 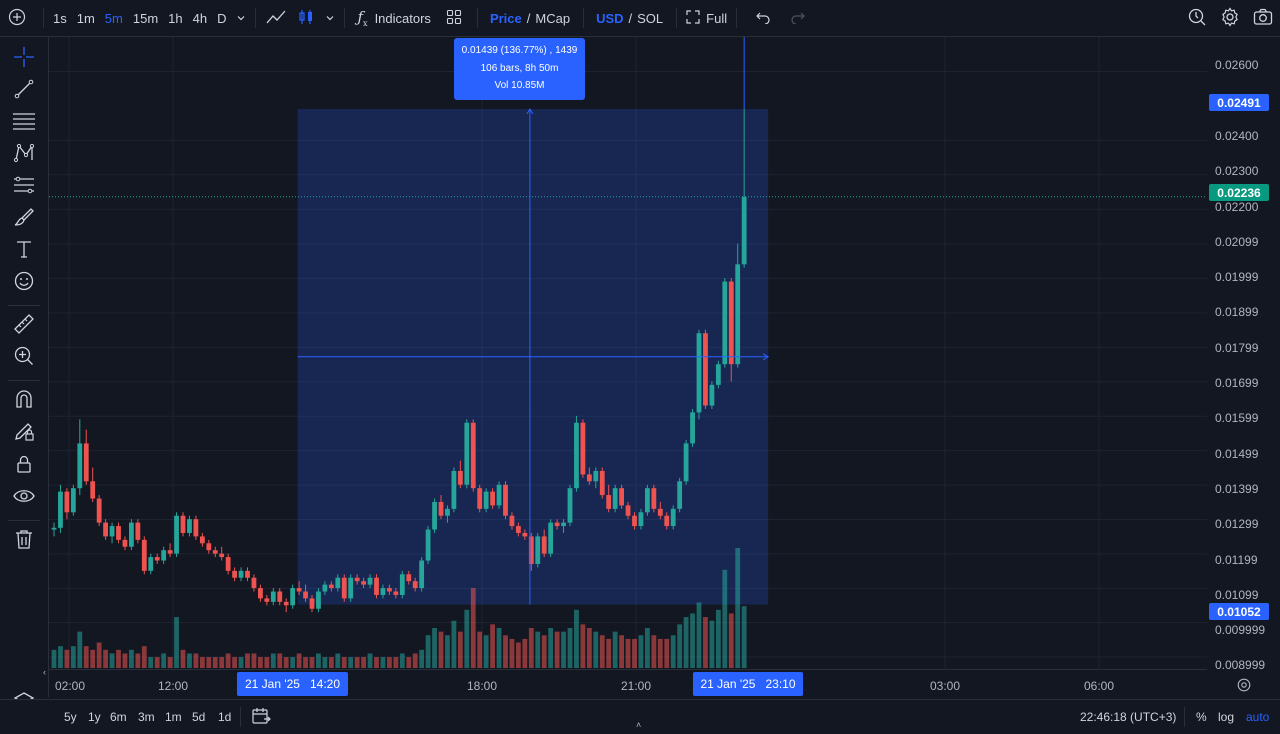 What do you see at coordinates (221, 18) in the screenshot?
I see `interval-d: D` at bounding box center [221, 18].